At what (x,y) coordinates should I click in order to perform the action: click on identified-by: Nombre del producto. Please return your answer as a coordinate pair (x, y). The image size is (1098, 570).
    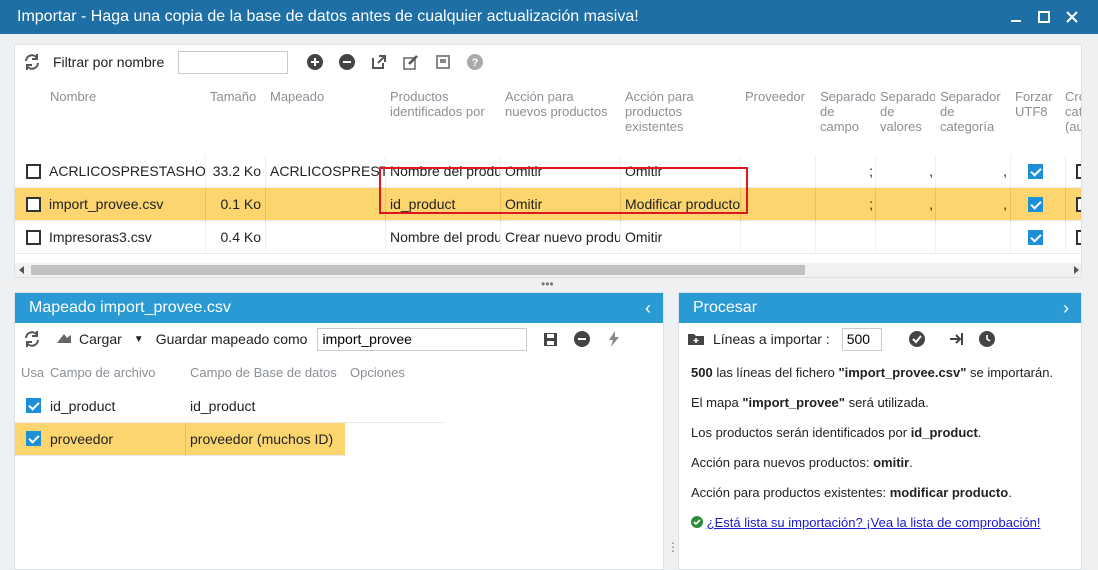
    Looking at the image, I should click on (445, 237).